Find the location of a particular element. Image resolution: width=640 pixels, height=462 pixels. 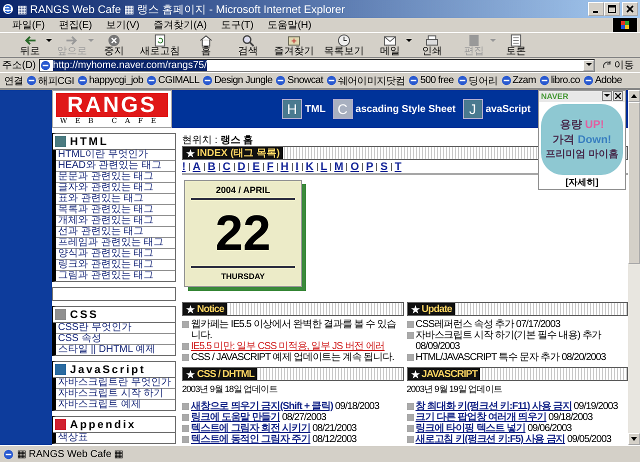

article-link: 텍스트에 그림자 회전 시키기 is located at coordinates (250, 428).